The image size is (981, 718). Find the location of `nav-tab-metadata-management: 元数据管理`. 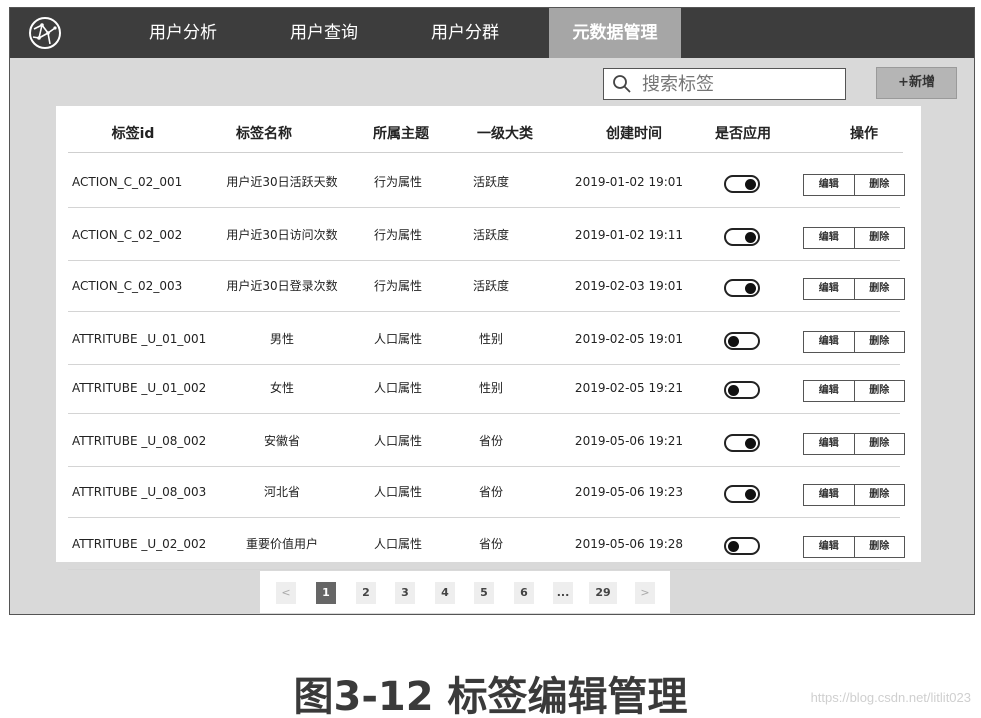

nav-tab-metadata-management: 元数据管理 is located at coordinates (615, 33).